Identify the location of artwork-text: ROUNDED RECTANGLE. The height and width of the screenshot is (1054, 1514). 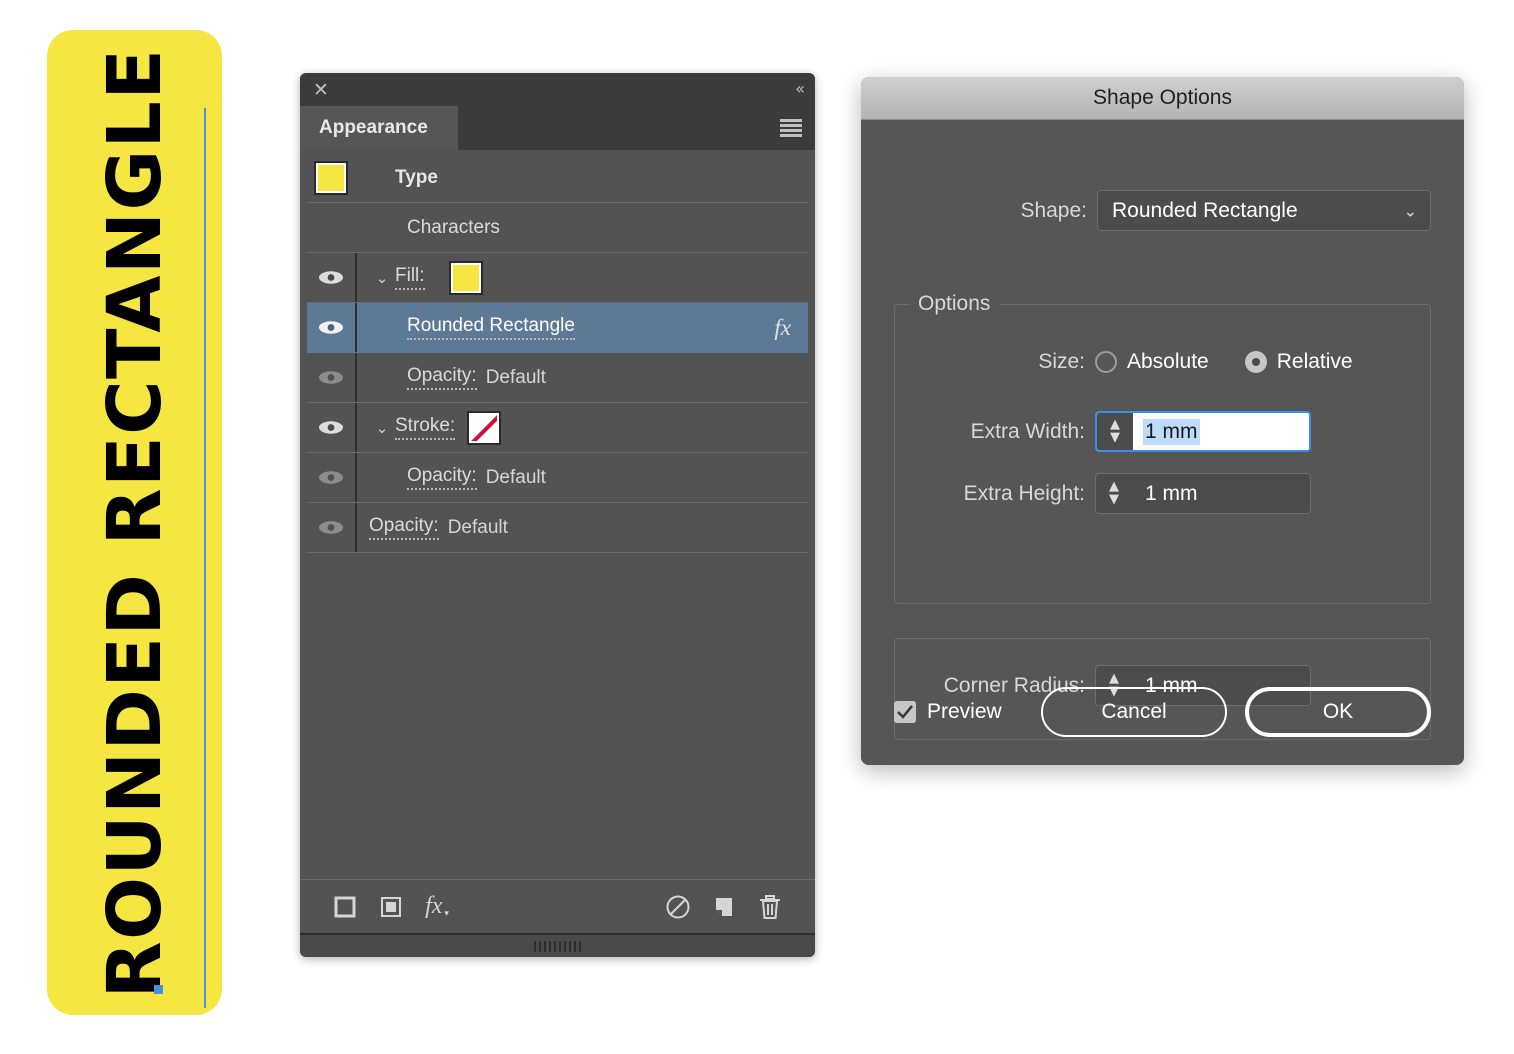
(135, 522).